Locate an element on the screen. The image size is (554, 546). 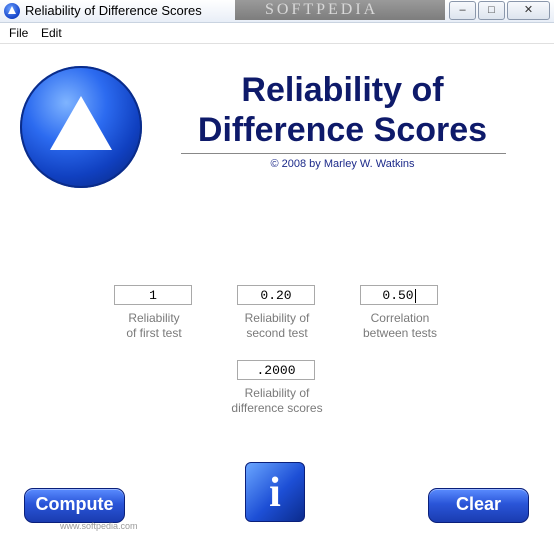
menu-file: File is located at coordinates (18, 33).